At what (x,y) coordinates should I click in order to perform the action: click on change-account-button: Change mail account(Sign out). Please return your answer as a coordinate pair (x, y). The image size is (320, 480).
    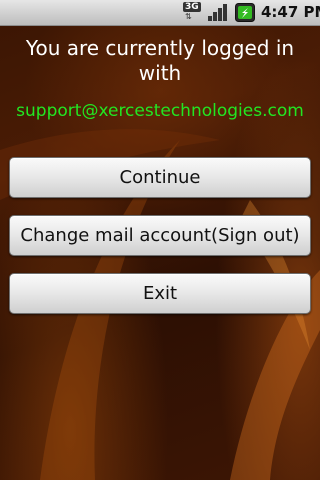
    Looking at the image, I should click on (160, 235).